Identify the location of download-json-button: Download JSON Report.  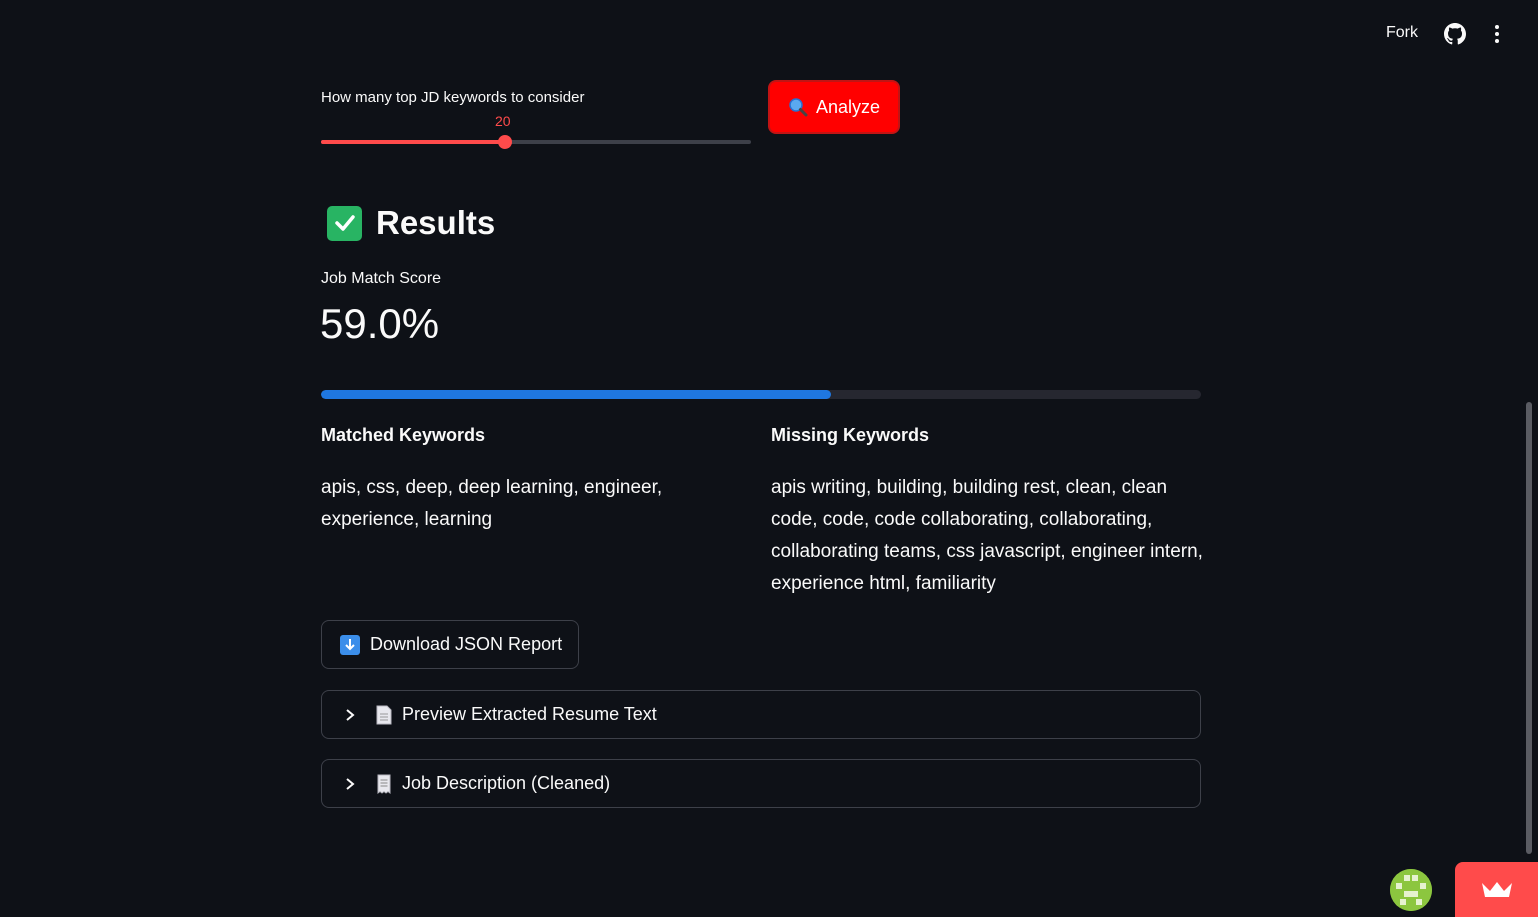
(450, 644).